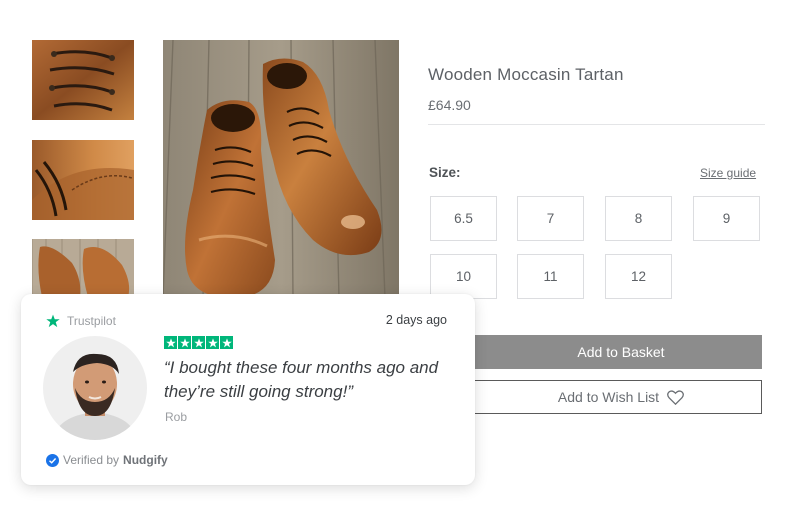 This screenshot has height=512, width=797. Describe the element at coordinates (463, 218) in the screenshot. I see `size-option-6-5: 6.5` at that location.